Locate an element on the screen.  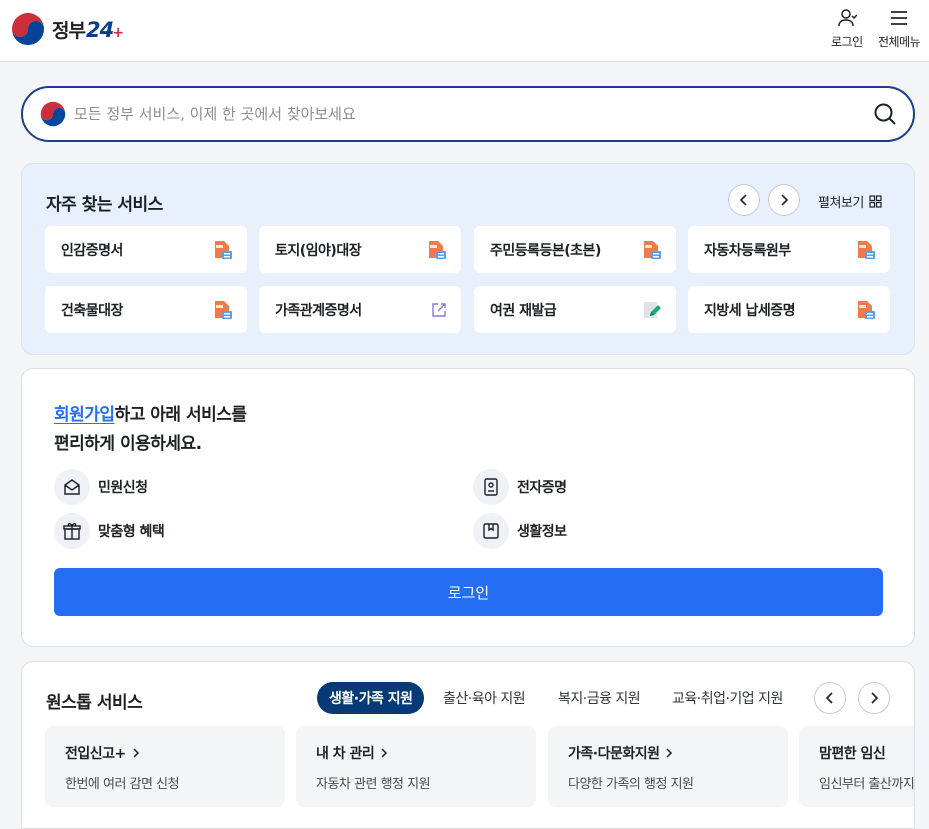
search-icon is located at coordinates (885, 114).